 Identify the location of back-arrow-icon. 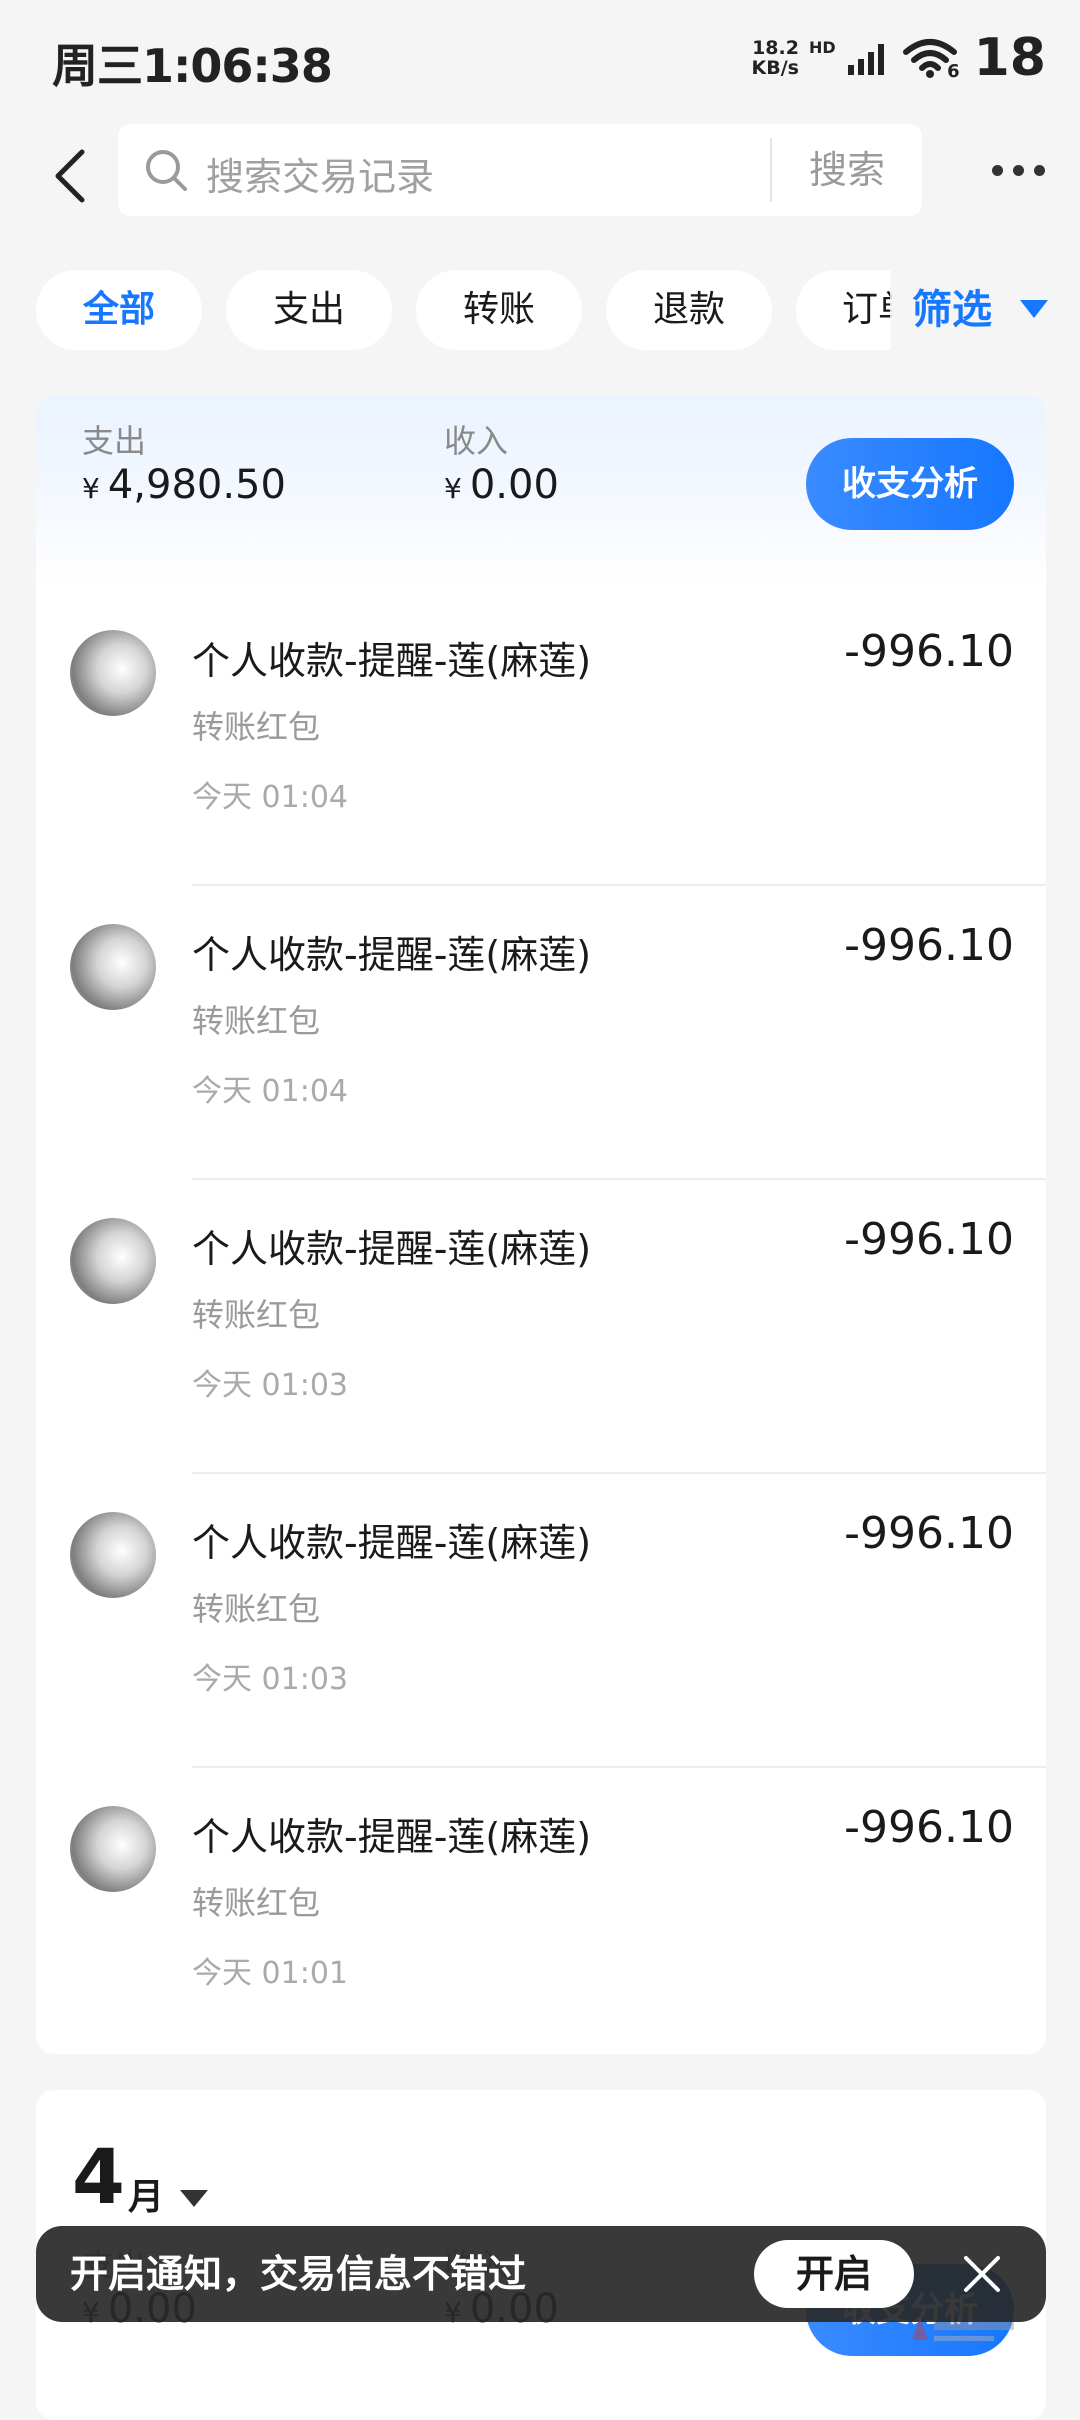
(70, 176).